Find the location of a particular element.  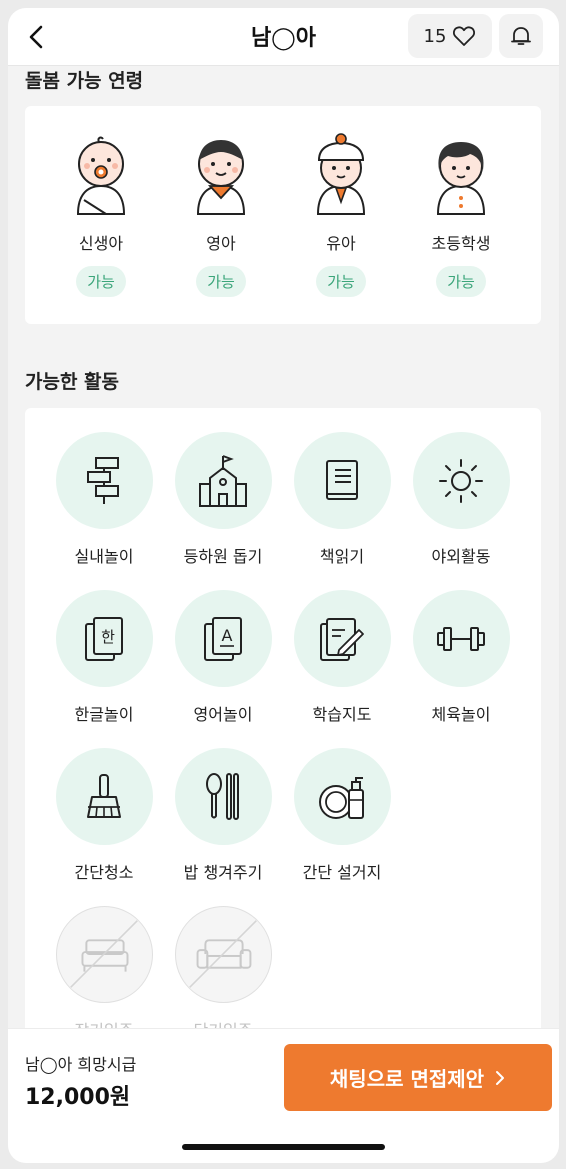

activity-label: 실내놀이 is located at coordinates (104, 556).